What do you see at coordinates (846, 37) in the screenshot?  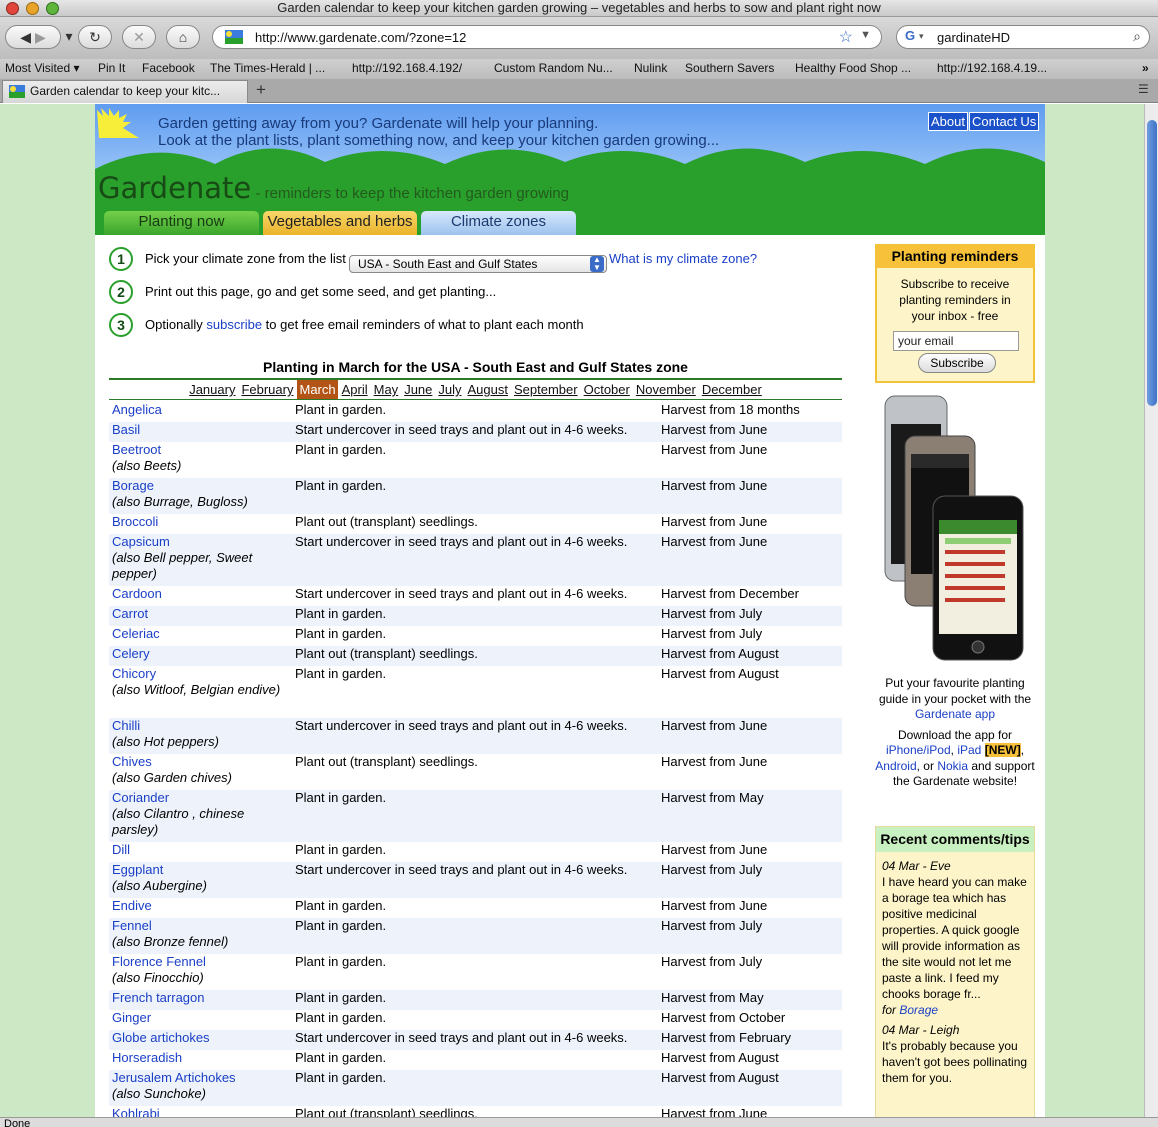 I see `bookmark-star-icon: ☆` at bounding box center [846, 37].